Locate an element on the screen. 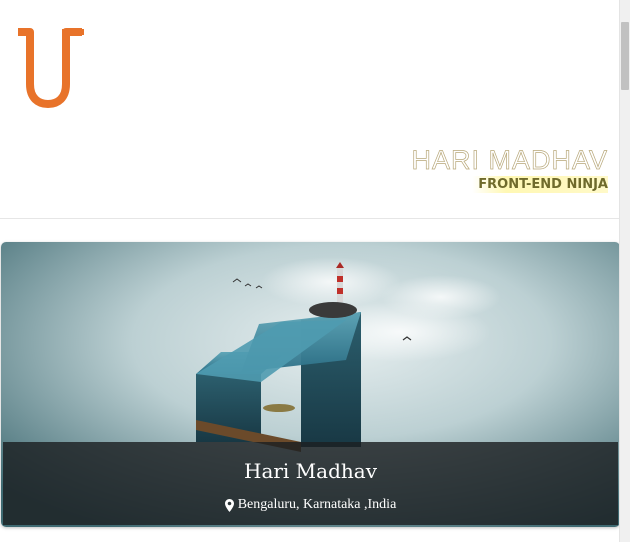  site-logo: U is located at coordinates (49, 69).